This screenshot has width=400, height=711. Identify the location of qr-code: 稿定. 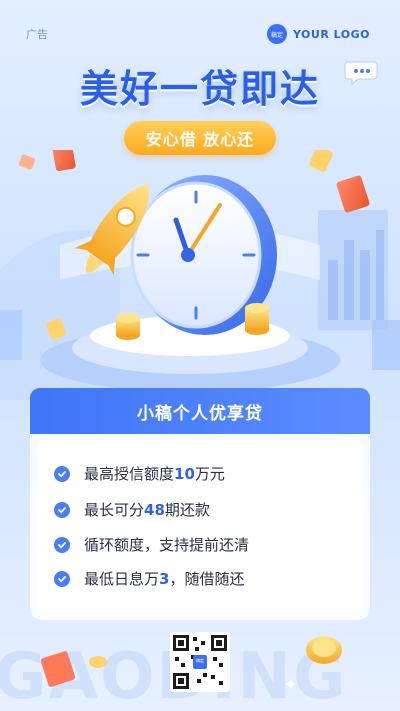
(200, 662).